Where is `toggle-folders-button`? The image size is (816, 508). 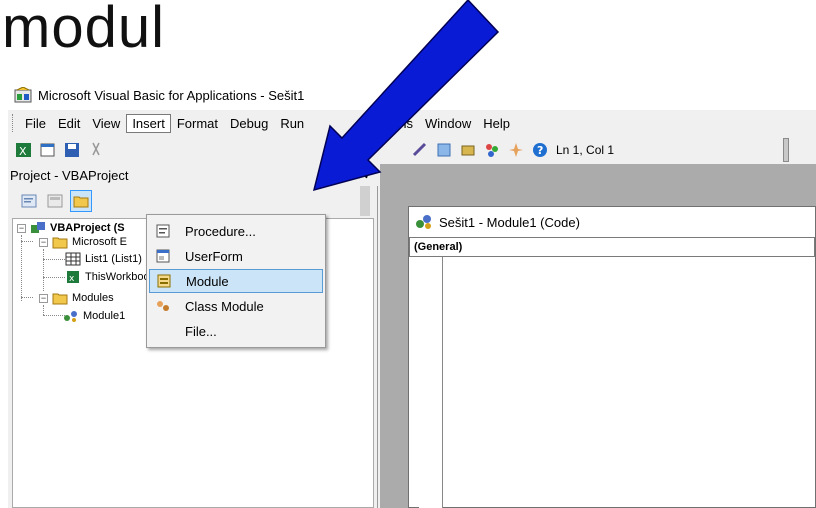 toggle-folders-button is located at coordinates (81, 201).